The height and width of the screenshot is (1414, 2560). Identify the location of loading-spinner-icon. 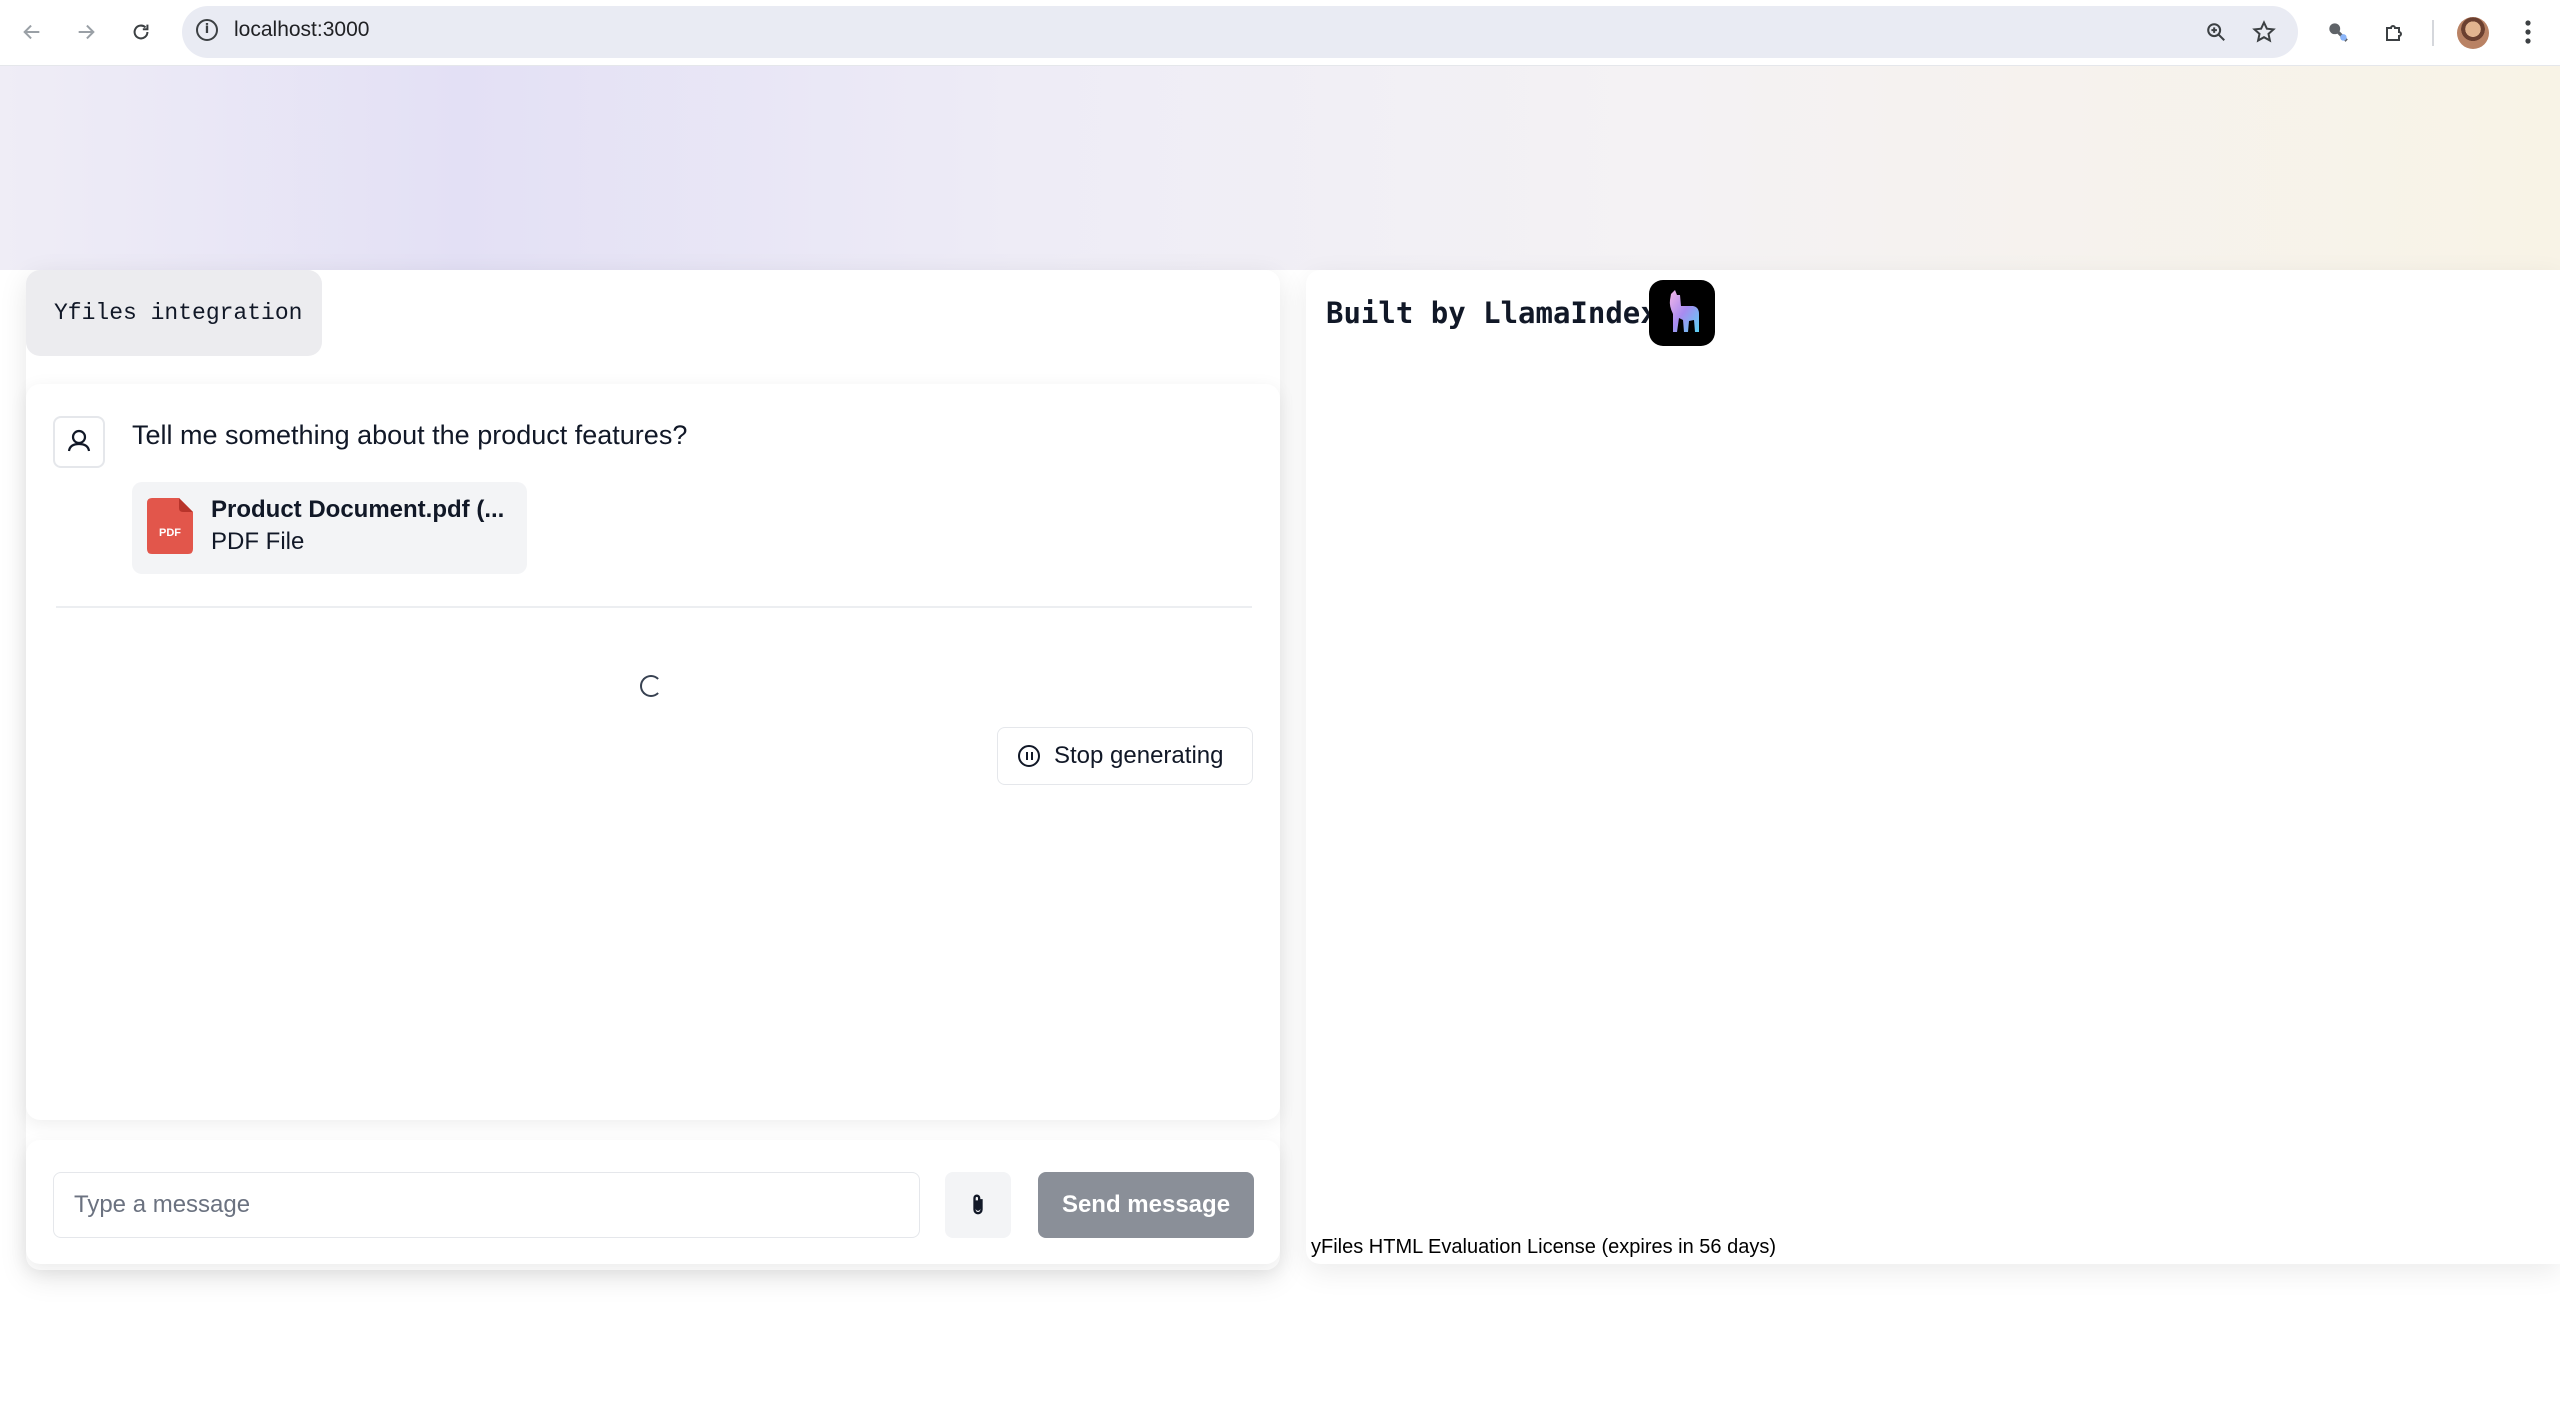
(651, 686).